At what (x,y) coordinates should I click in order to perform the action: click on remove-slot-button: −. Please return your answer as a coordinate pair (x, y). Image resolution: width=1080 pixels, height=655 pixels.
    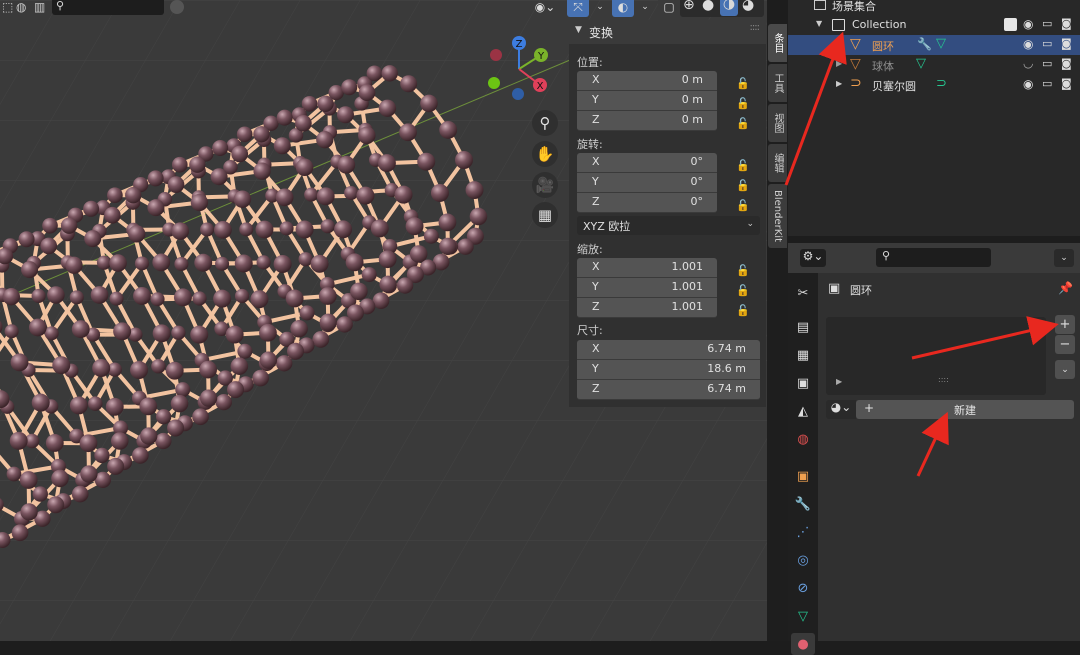
    Looking at the image, I should click on (1065, 344).